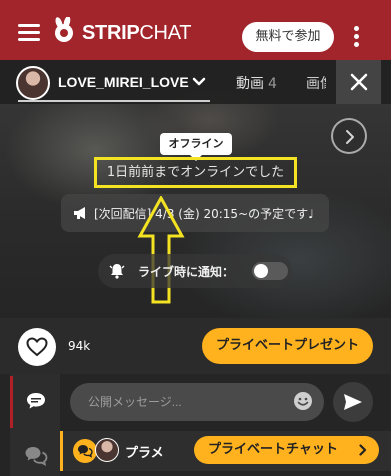  What do you see at coordinates (197, 402) in the screenshot?
I see `public-message-input` at bounding box center [197, 402].